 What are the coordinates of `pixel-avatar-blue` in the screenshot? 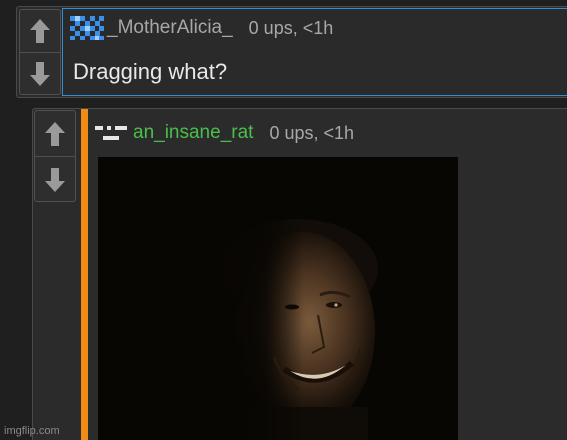 It's located at (87, 28).